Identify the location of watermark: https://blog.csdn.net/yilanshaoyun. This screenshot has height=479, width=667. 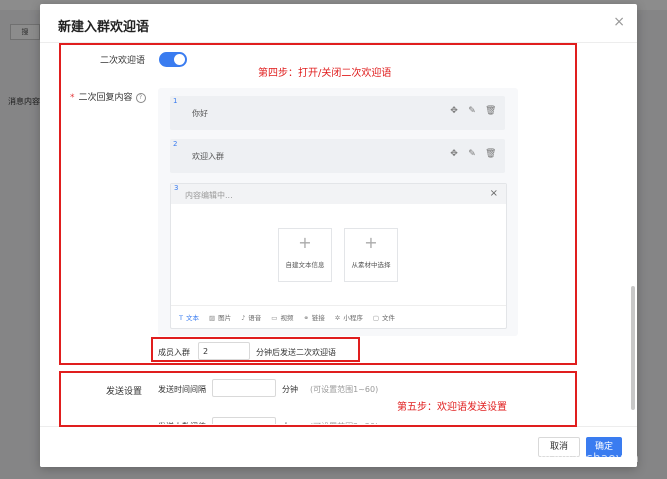
(531, 458).